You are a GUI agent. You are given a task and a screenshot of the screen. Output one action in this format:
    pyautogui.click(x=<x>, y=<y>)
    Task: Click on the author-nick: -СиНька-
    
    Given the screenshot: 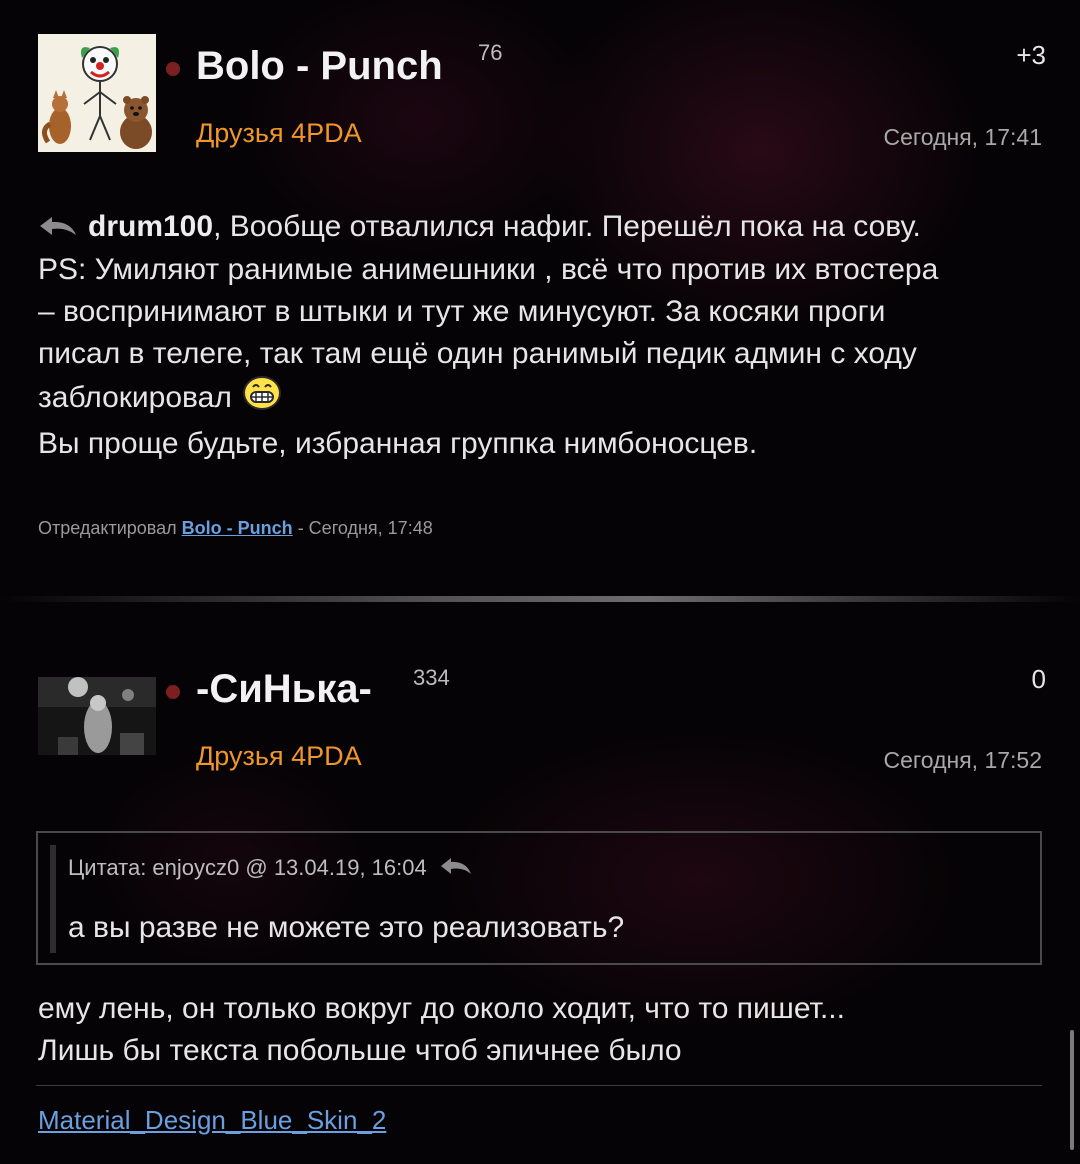 What is the action you would take?
    pyautogui.click(x=284, y=689)
    